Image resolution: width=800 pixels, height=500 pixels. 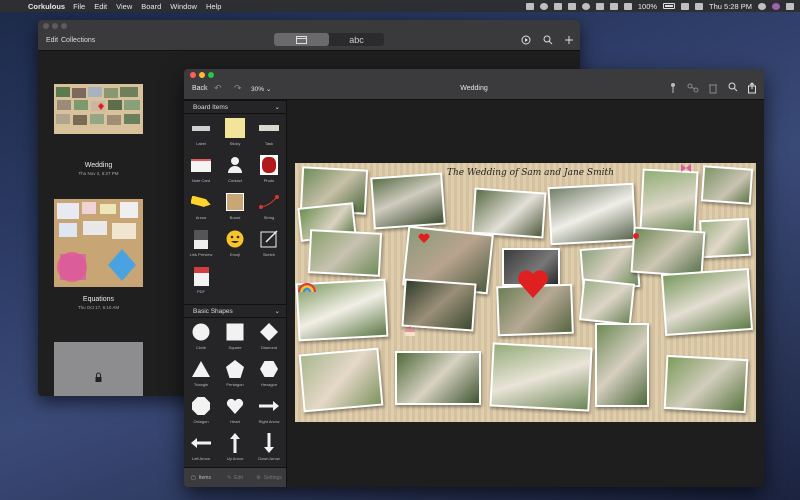 What do you see at coordinates (269, 406) in the screenshot?
I see `right-arrow-icon` at bounding box center [269, 406].